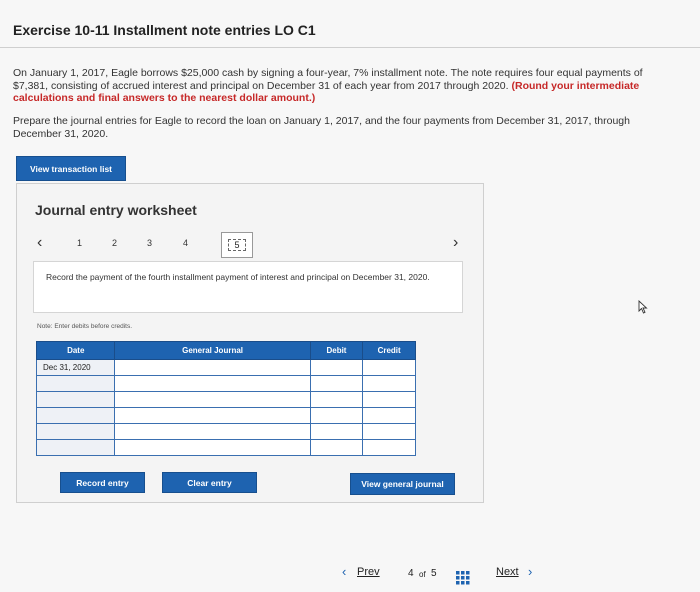 This screenshot has width=700, height=592. What do you see at coordinates (336, 350) in the screenshot?
I see `debit-column-header: Debit` at bounding box center [336, 350].